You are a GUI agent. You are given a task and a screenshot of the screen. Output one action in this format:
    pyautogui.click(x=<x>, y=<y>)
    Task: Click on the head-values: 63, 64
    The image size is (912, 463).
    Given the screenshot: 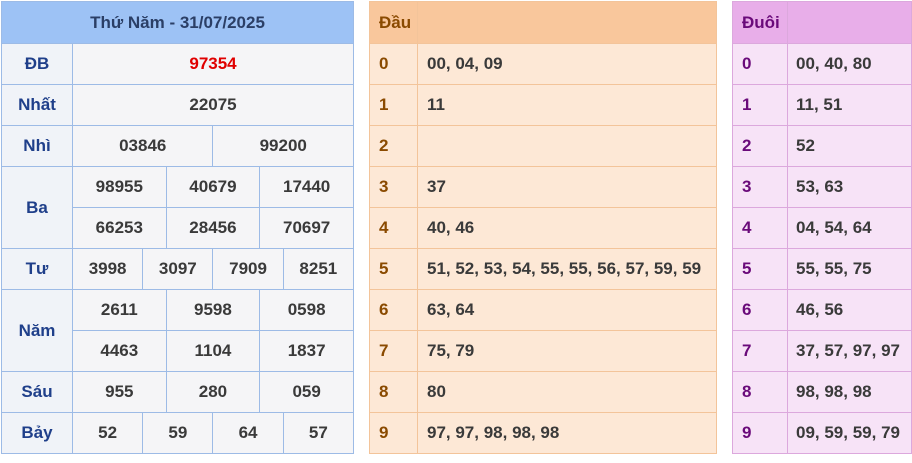 What is the action you would take?
    pyautogui.click(x=567, y=310)
    